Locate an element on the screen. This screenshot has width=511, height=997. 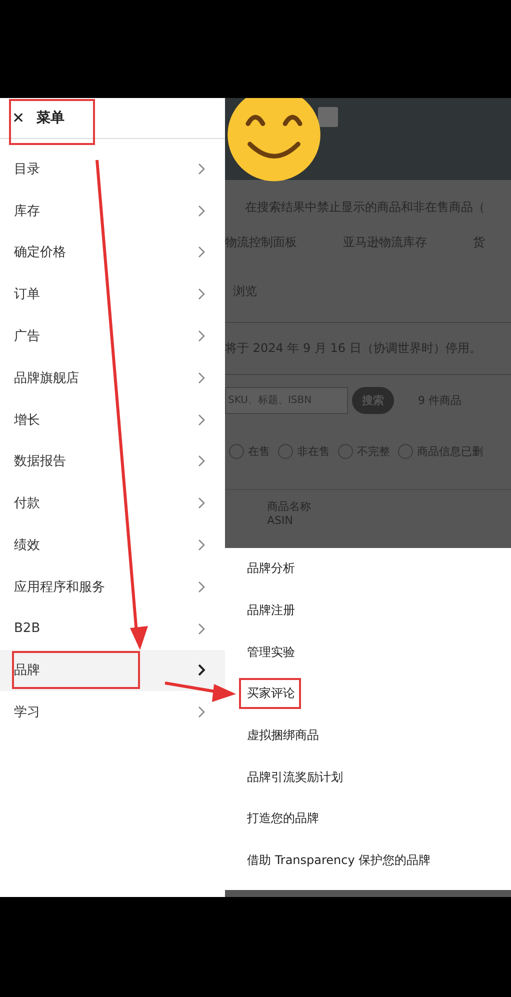
submenu-item: 品牌分析 is located at coordinates (368, 569).